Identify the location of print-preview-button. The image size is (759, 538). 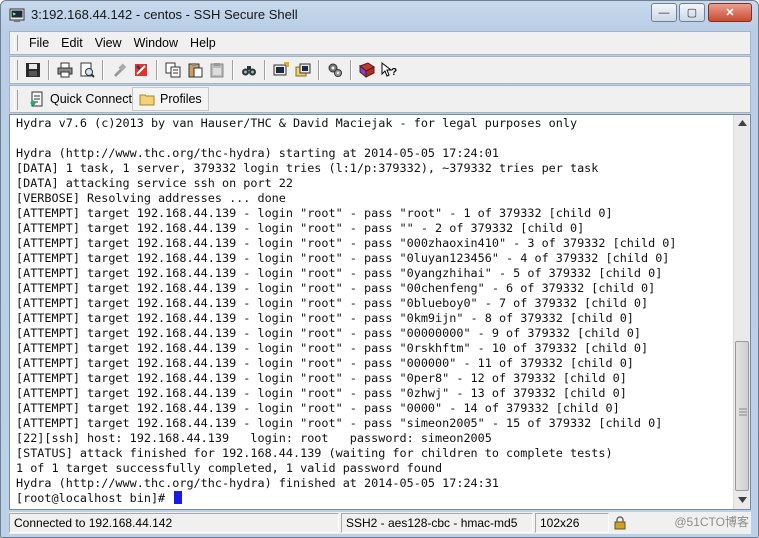
(87, 70).